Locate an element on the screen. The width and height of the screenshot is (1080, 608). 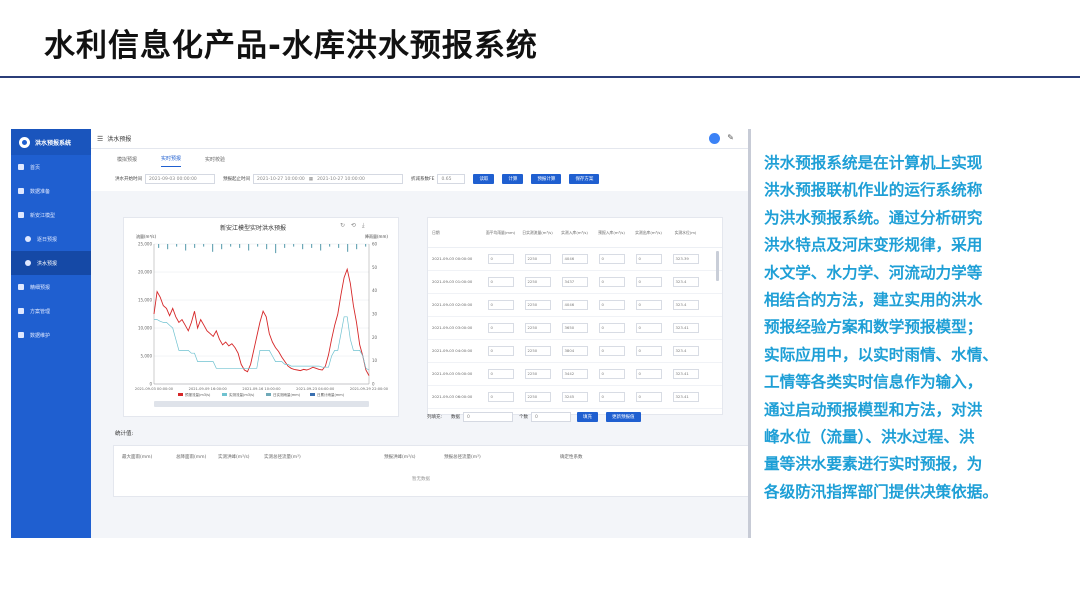
fill-data-input: 0 is located at coordinates (488, 417).